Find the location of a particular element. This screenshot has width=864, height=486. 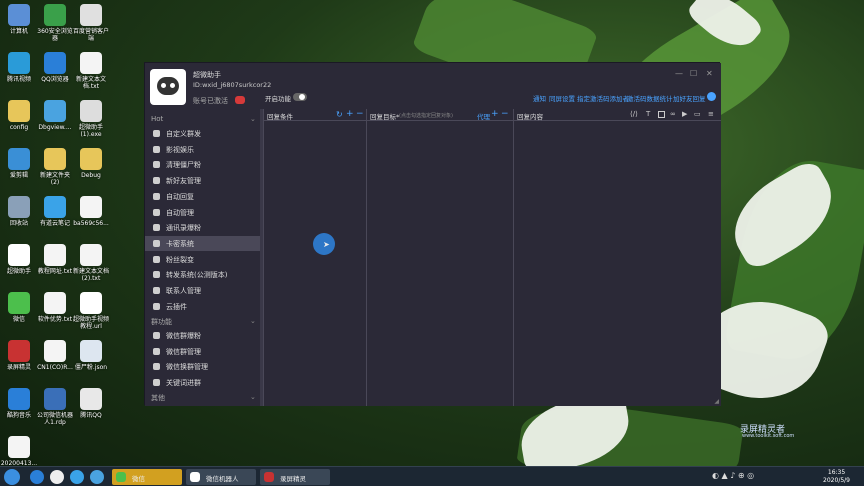

robot-taskbar-icon is located at coordinates (57, 477).